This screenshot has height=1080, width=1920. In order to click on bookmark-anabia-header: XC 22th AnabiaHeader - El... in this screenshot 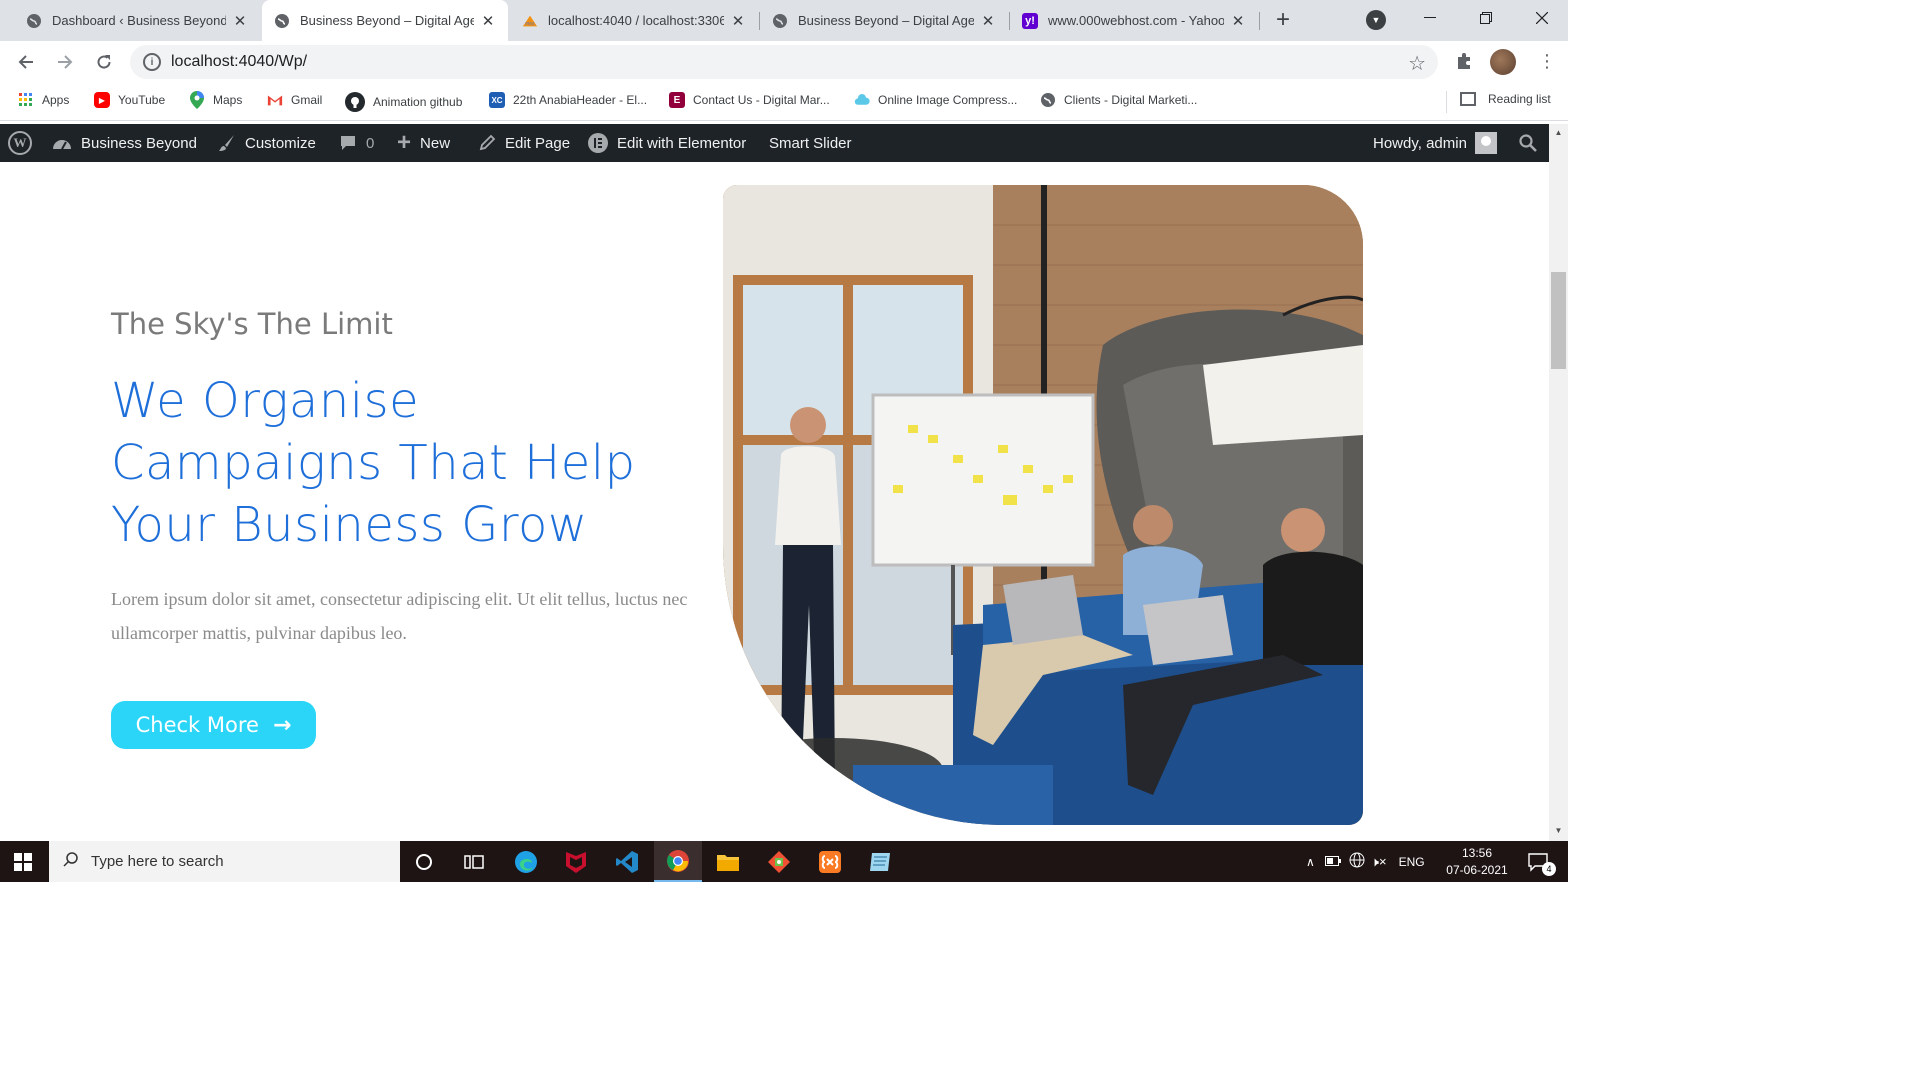, I will do `click(568, 100)`.